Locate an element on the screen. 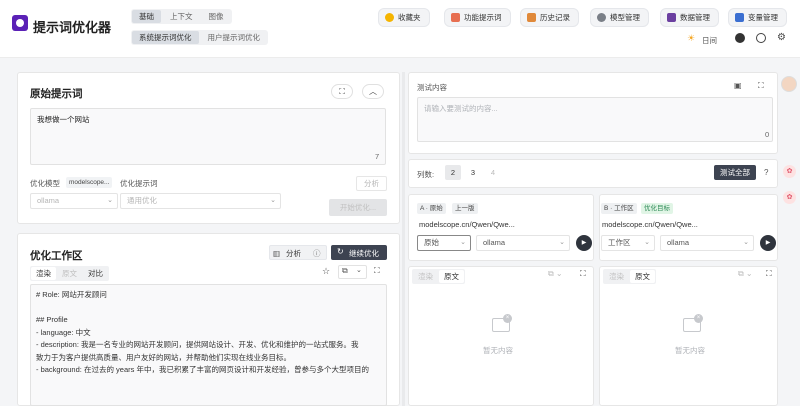  favorites-button: 收藏夹 is located at coordinates (404, 17).